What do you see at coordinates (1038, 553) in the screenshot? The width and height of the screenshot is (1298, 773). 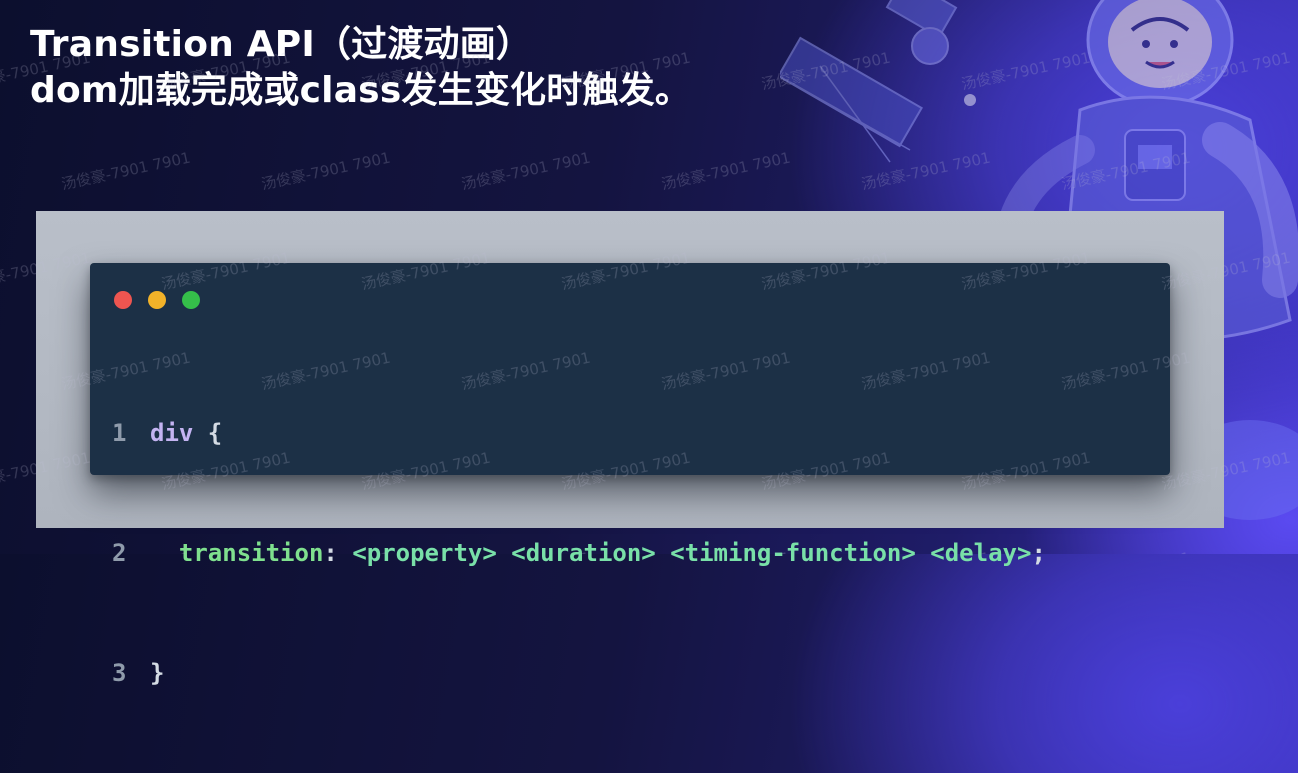 I see `code-semicolon: ;` at bounding box center [1038, 553].